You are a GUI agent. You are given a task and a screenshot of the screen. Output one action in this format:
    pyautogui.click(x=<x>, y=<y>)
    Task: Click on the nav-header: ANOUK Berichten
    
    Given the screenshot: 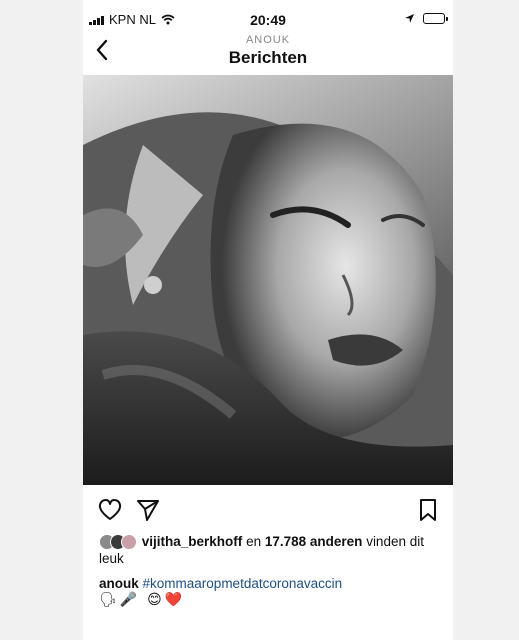 What is the action you would take?
    pyautogui.click(x=268, y=51)
    